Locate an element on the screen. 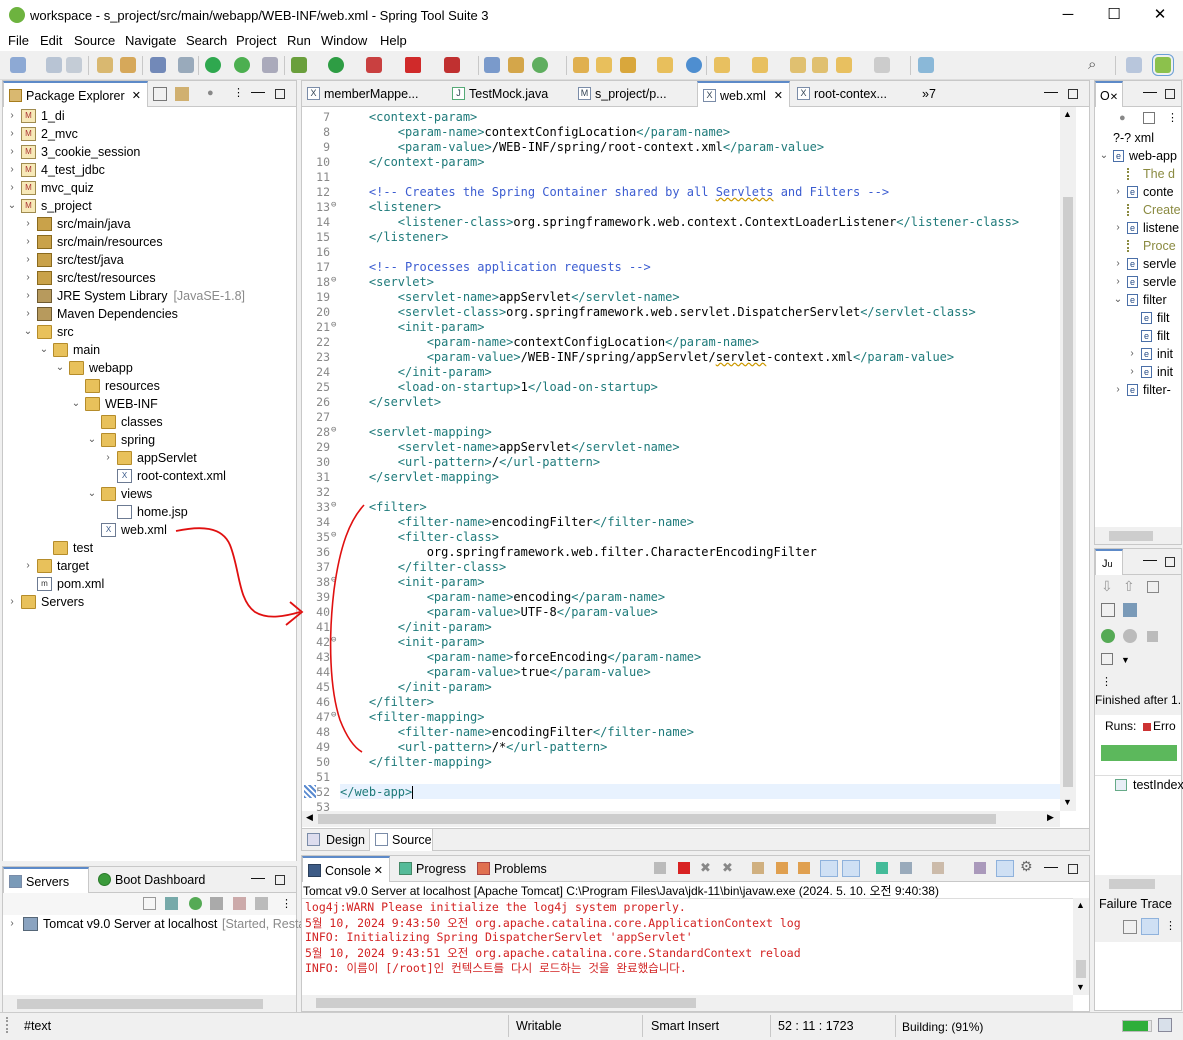 The image size is (1183, 1040). console-hscroll-thumb is located at coordinates (506, 1003).